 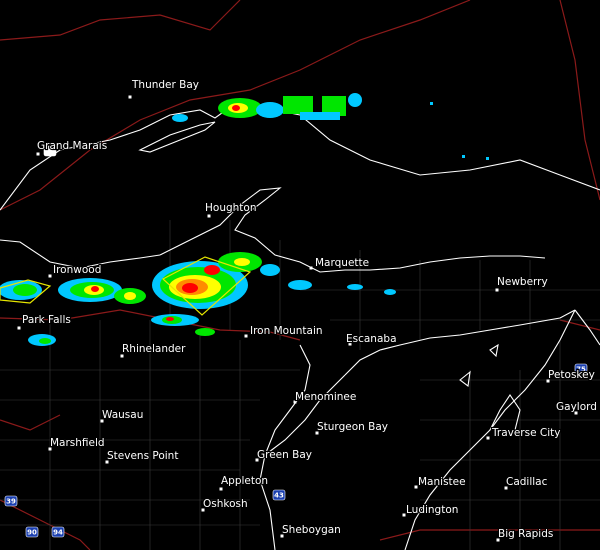 I want to click on city-label-appleton: Appleton, so click(x=244, y=481).